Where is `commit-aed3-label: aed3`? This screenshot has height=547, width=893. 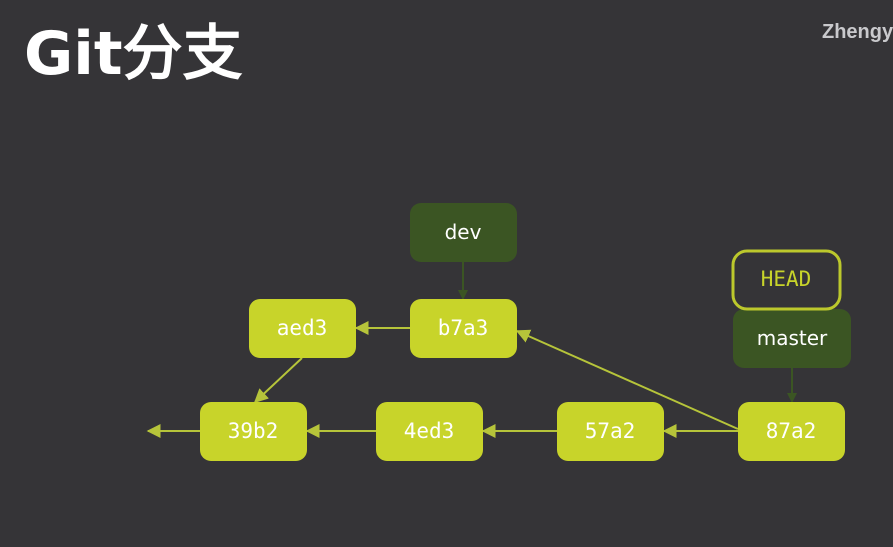
commit-aed3-label: aed3 is located at coordinates (302, 328).